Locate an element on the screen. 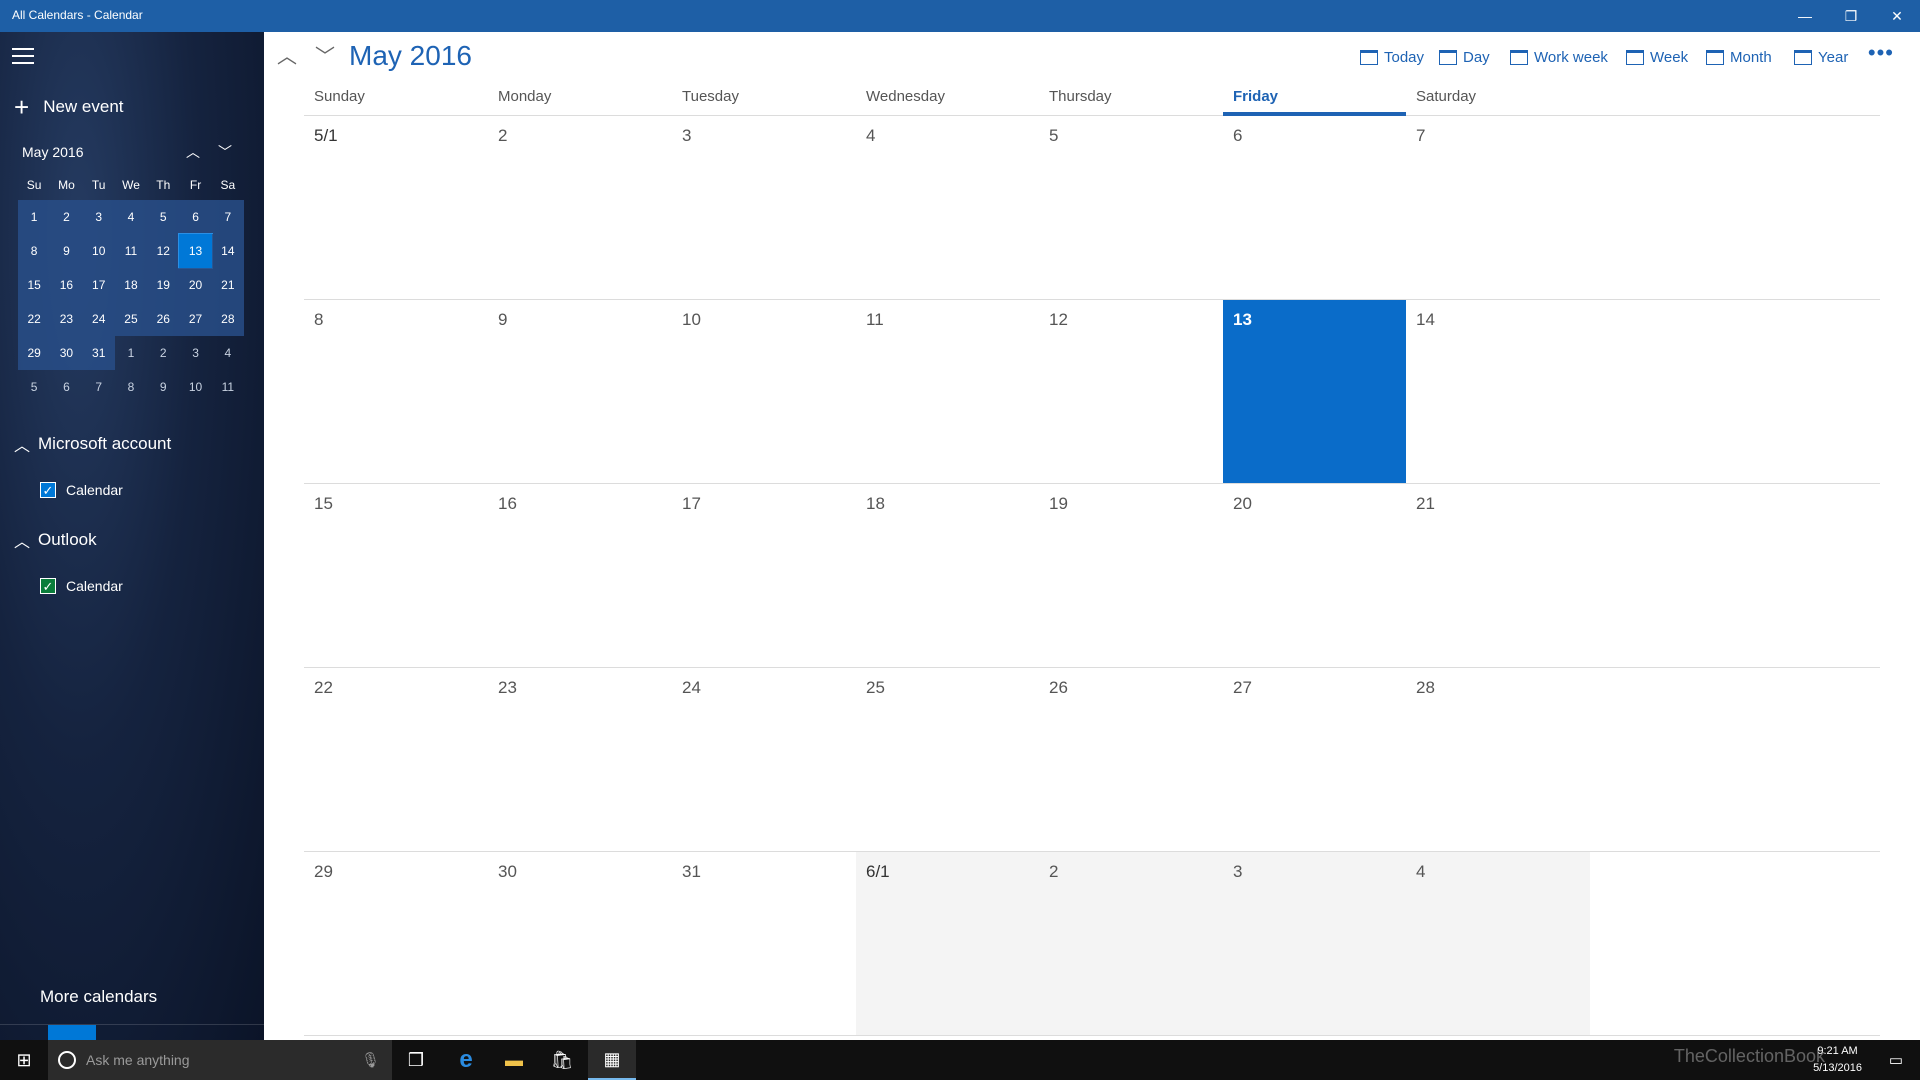 The width and height of the screenshot is (1920, 1080). day-cell: 18 is located at coordinates (947, 575).